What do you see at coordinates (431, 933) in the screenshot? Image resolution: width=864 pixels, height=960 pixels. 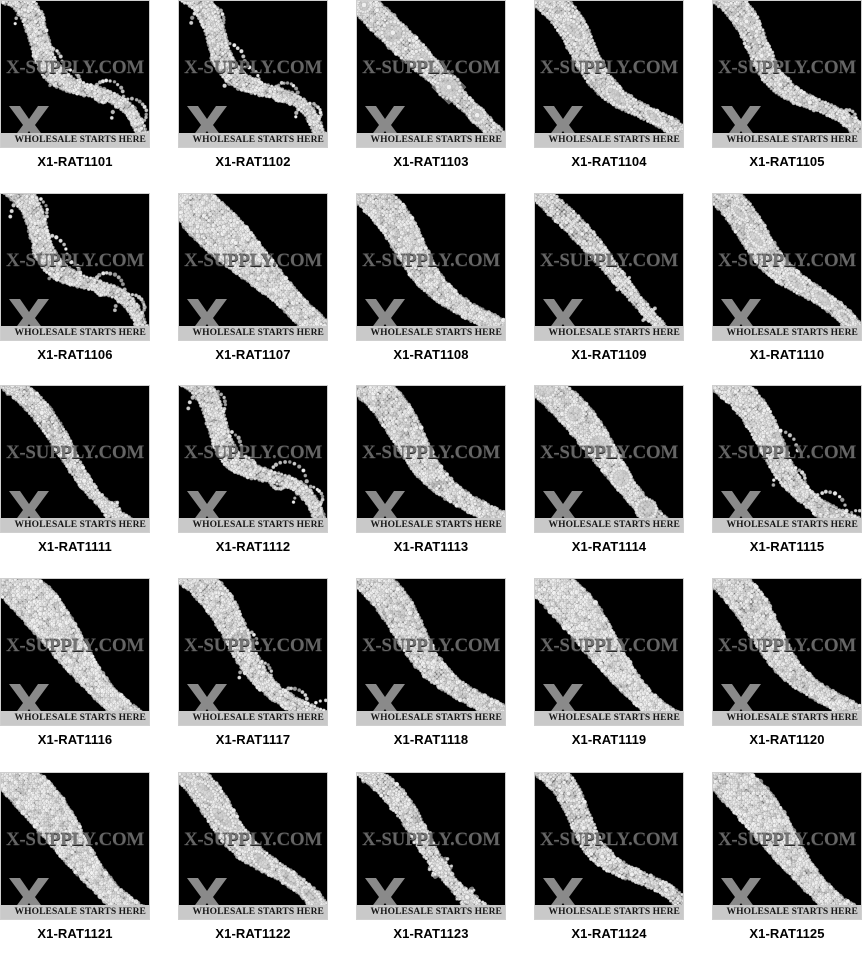 I see `product-code-label: X1-RAT1123` at bounding box center [431, 933].